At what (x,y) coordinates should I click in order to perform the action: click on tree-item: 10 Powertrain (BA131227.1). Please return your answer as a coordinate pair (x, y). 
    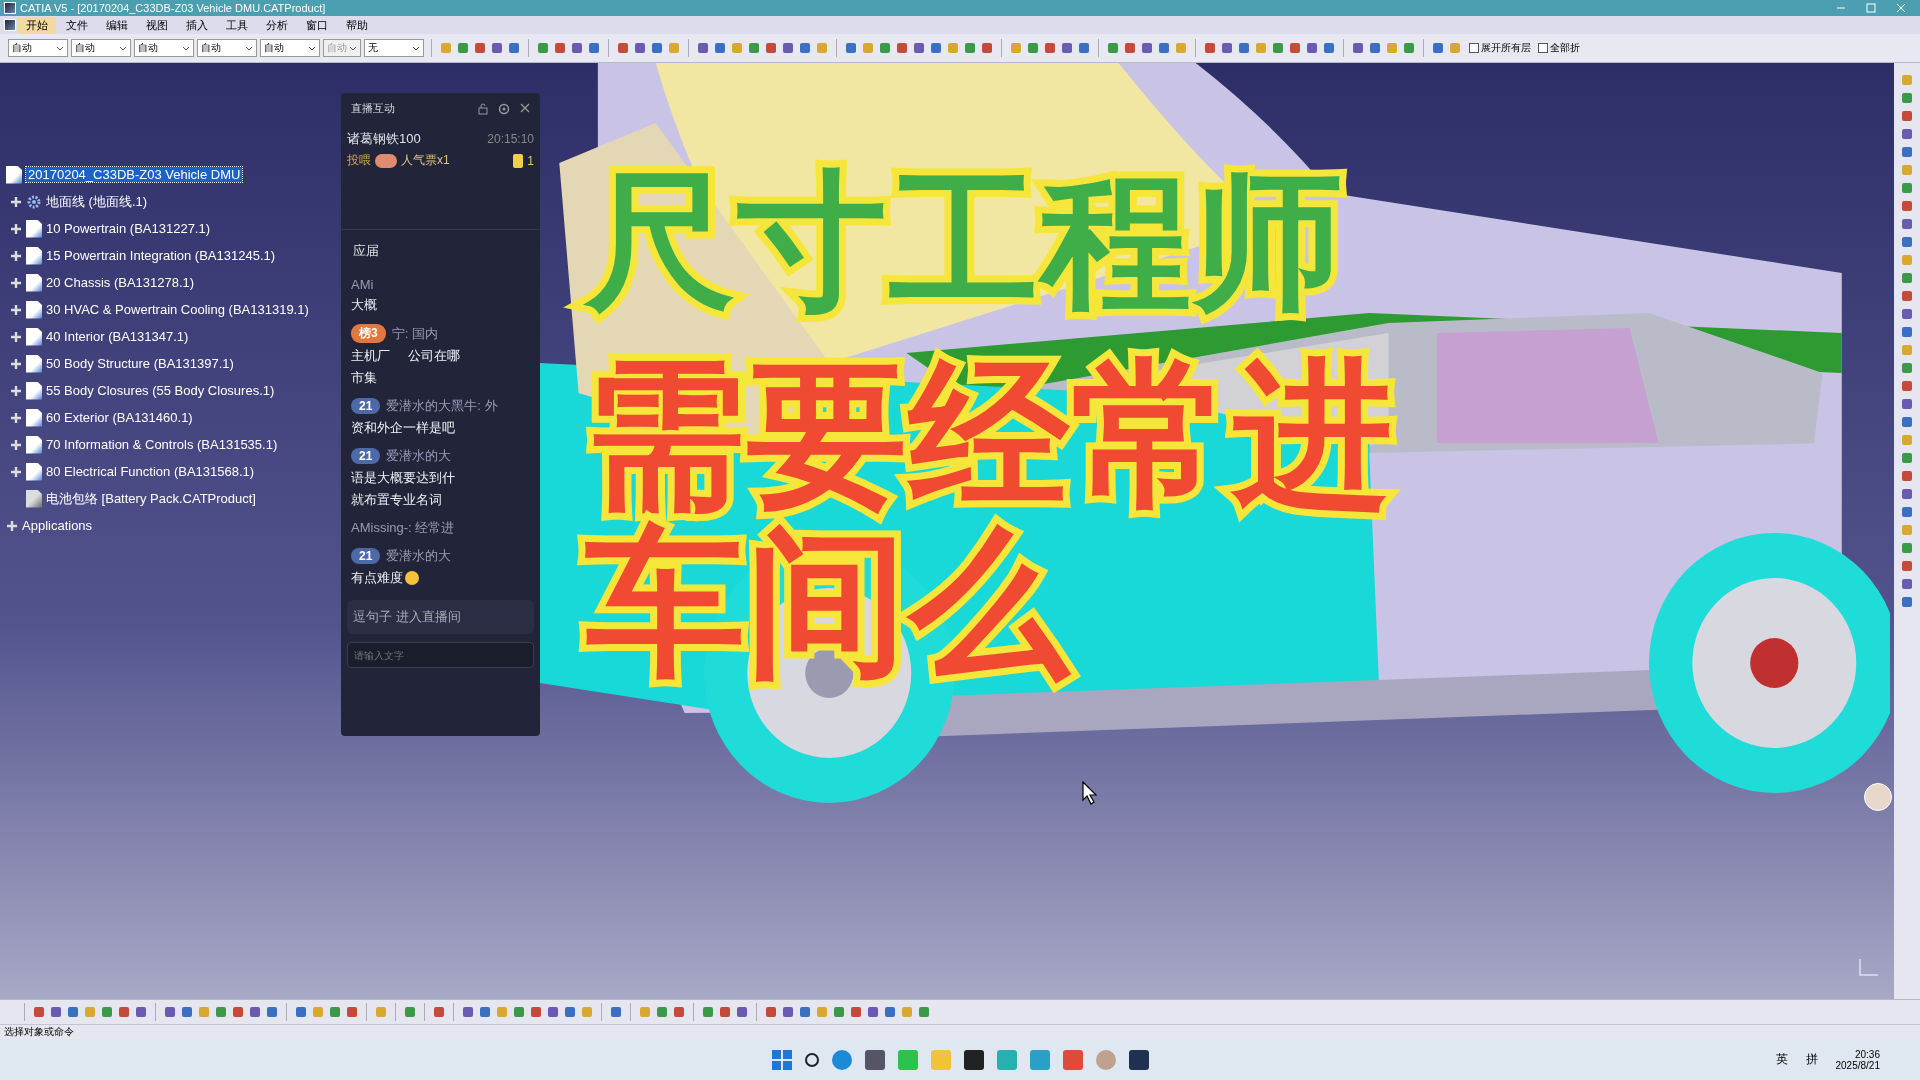
    Looking at the image, I should click on (157, 228).